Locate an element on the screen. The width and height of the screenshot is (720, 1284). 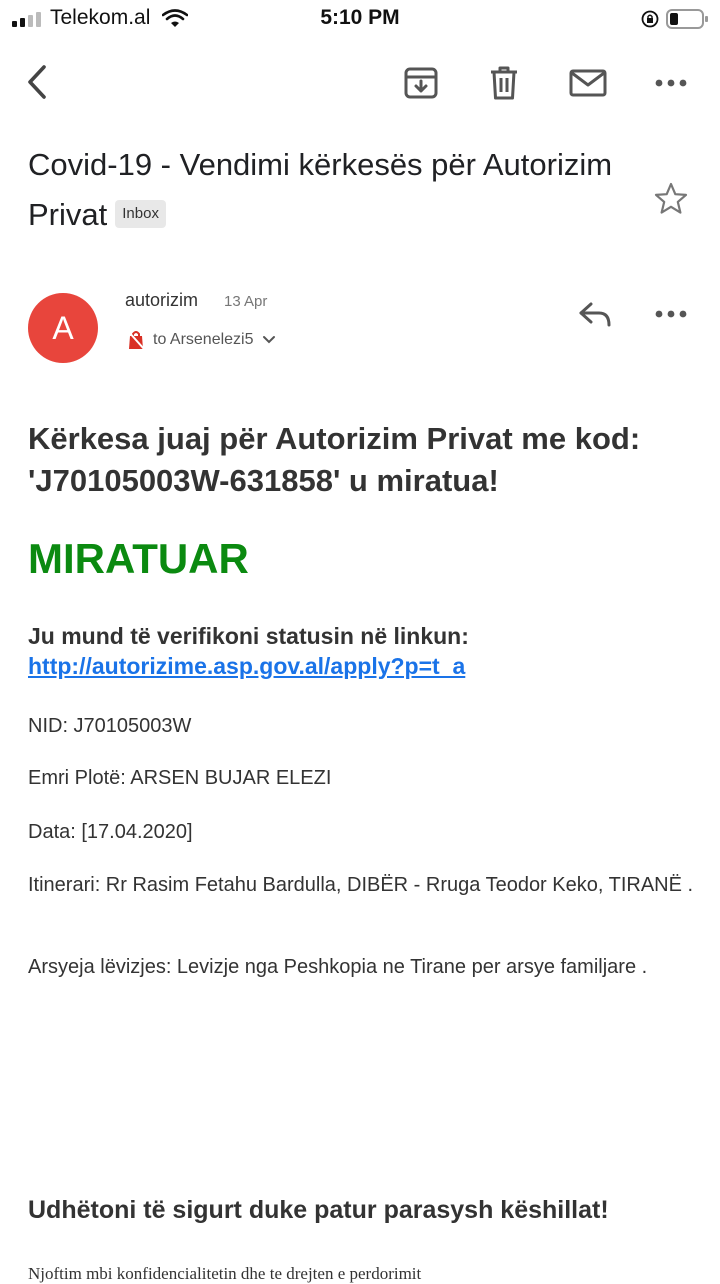
archive-icon is located at coordinates (421, 83).